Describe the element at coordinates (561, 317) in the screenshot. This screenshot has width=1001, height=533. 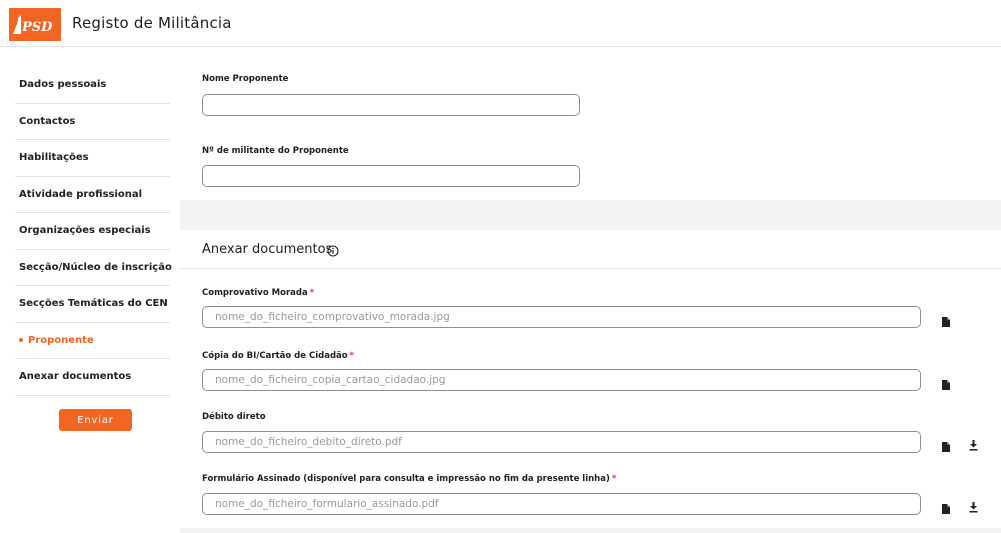
I see `comprovativo-morada-file-input: nome_do_ficheiro_comprovativo_morada.jpg` at that location.